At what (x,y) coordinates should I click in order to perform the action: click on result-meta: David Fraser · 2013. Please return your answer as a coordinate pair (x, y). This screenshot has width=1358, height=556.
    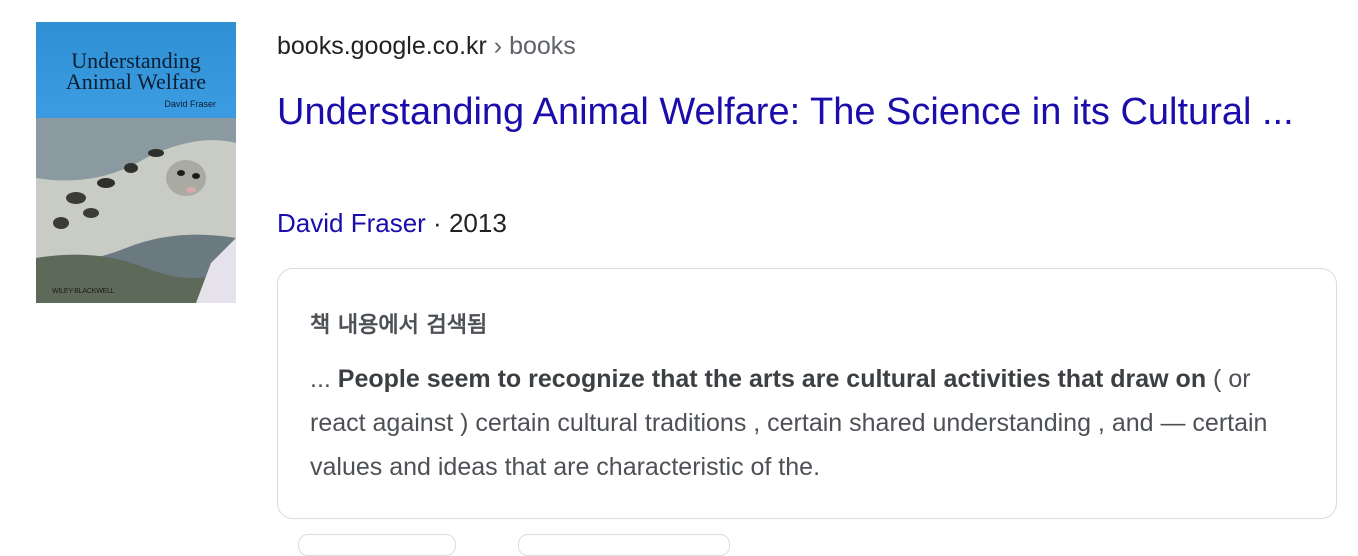
    Looking at the image, I should click on (392, 223).